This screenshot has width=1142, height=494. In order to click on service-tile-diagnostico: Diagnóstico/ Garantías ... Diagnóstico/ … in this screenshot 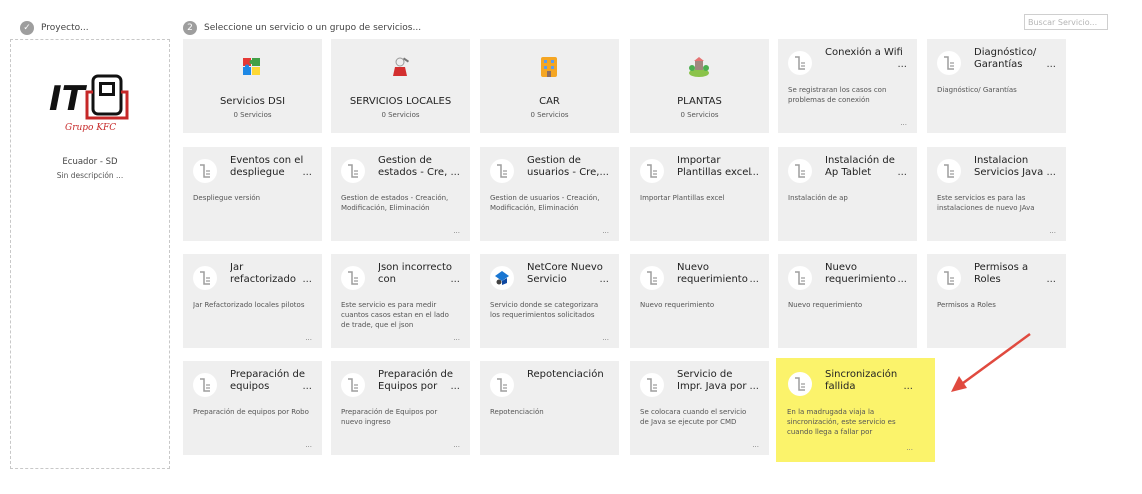, I will do `click(996, 86)`.